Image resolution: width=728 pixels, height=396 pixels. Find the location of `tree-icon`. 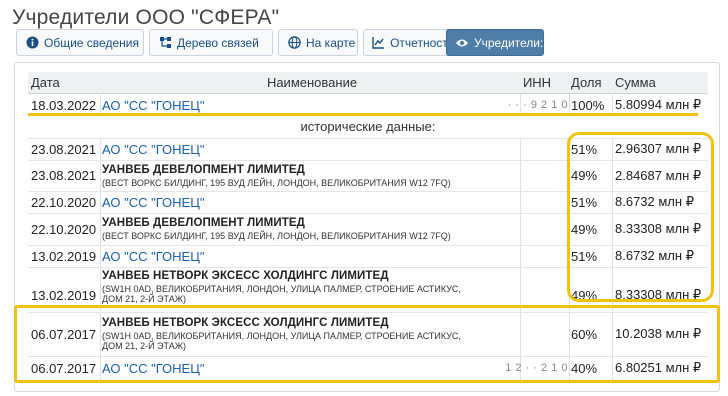

tree-icon is located at coordinates (165, 43).